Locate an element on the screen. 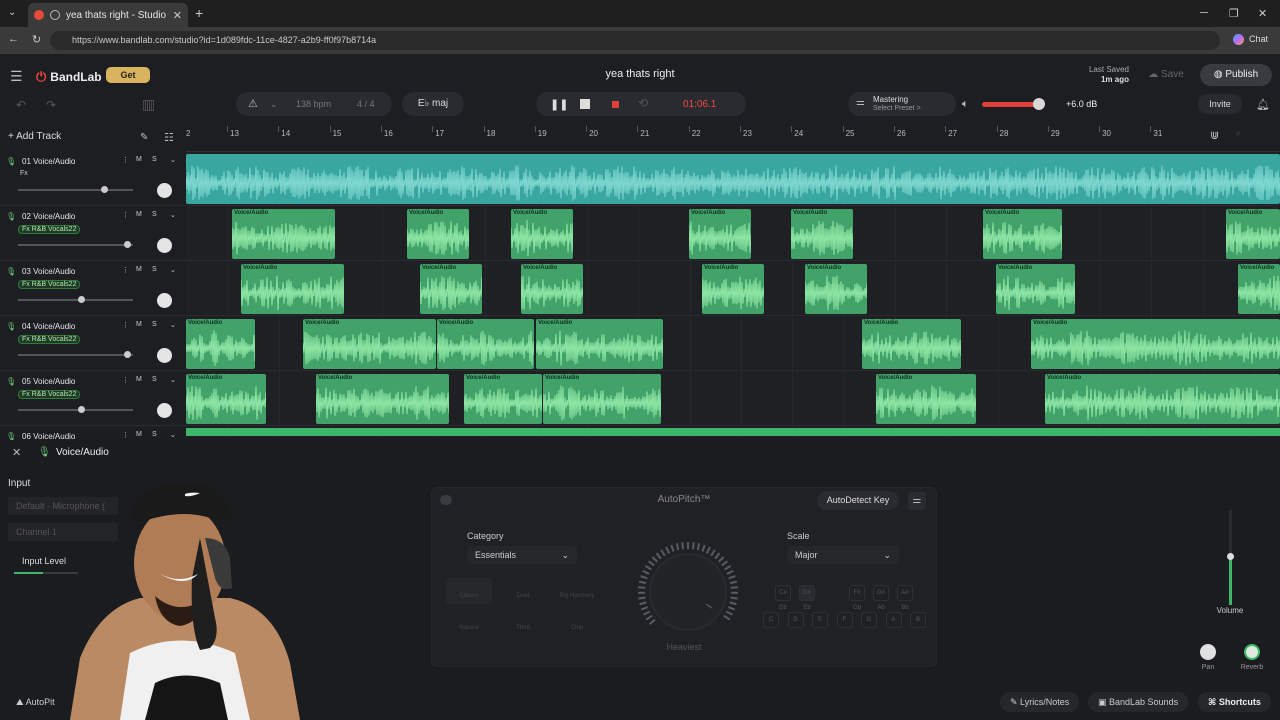  chat-button: Chat is located at coordinates (1258, 39).